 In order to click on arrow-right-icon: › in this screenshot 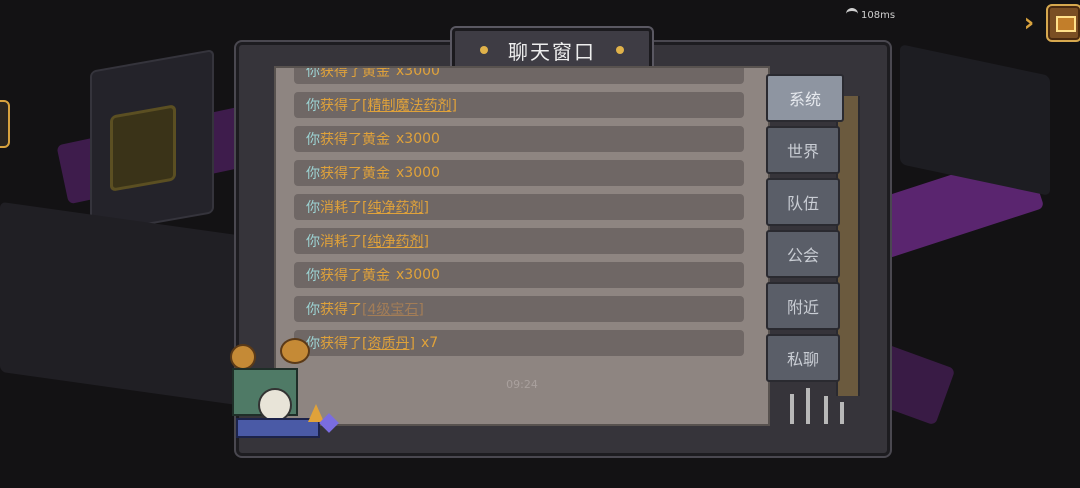, I will do `click(1029, 23)`.